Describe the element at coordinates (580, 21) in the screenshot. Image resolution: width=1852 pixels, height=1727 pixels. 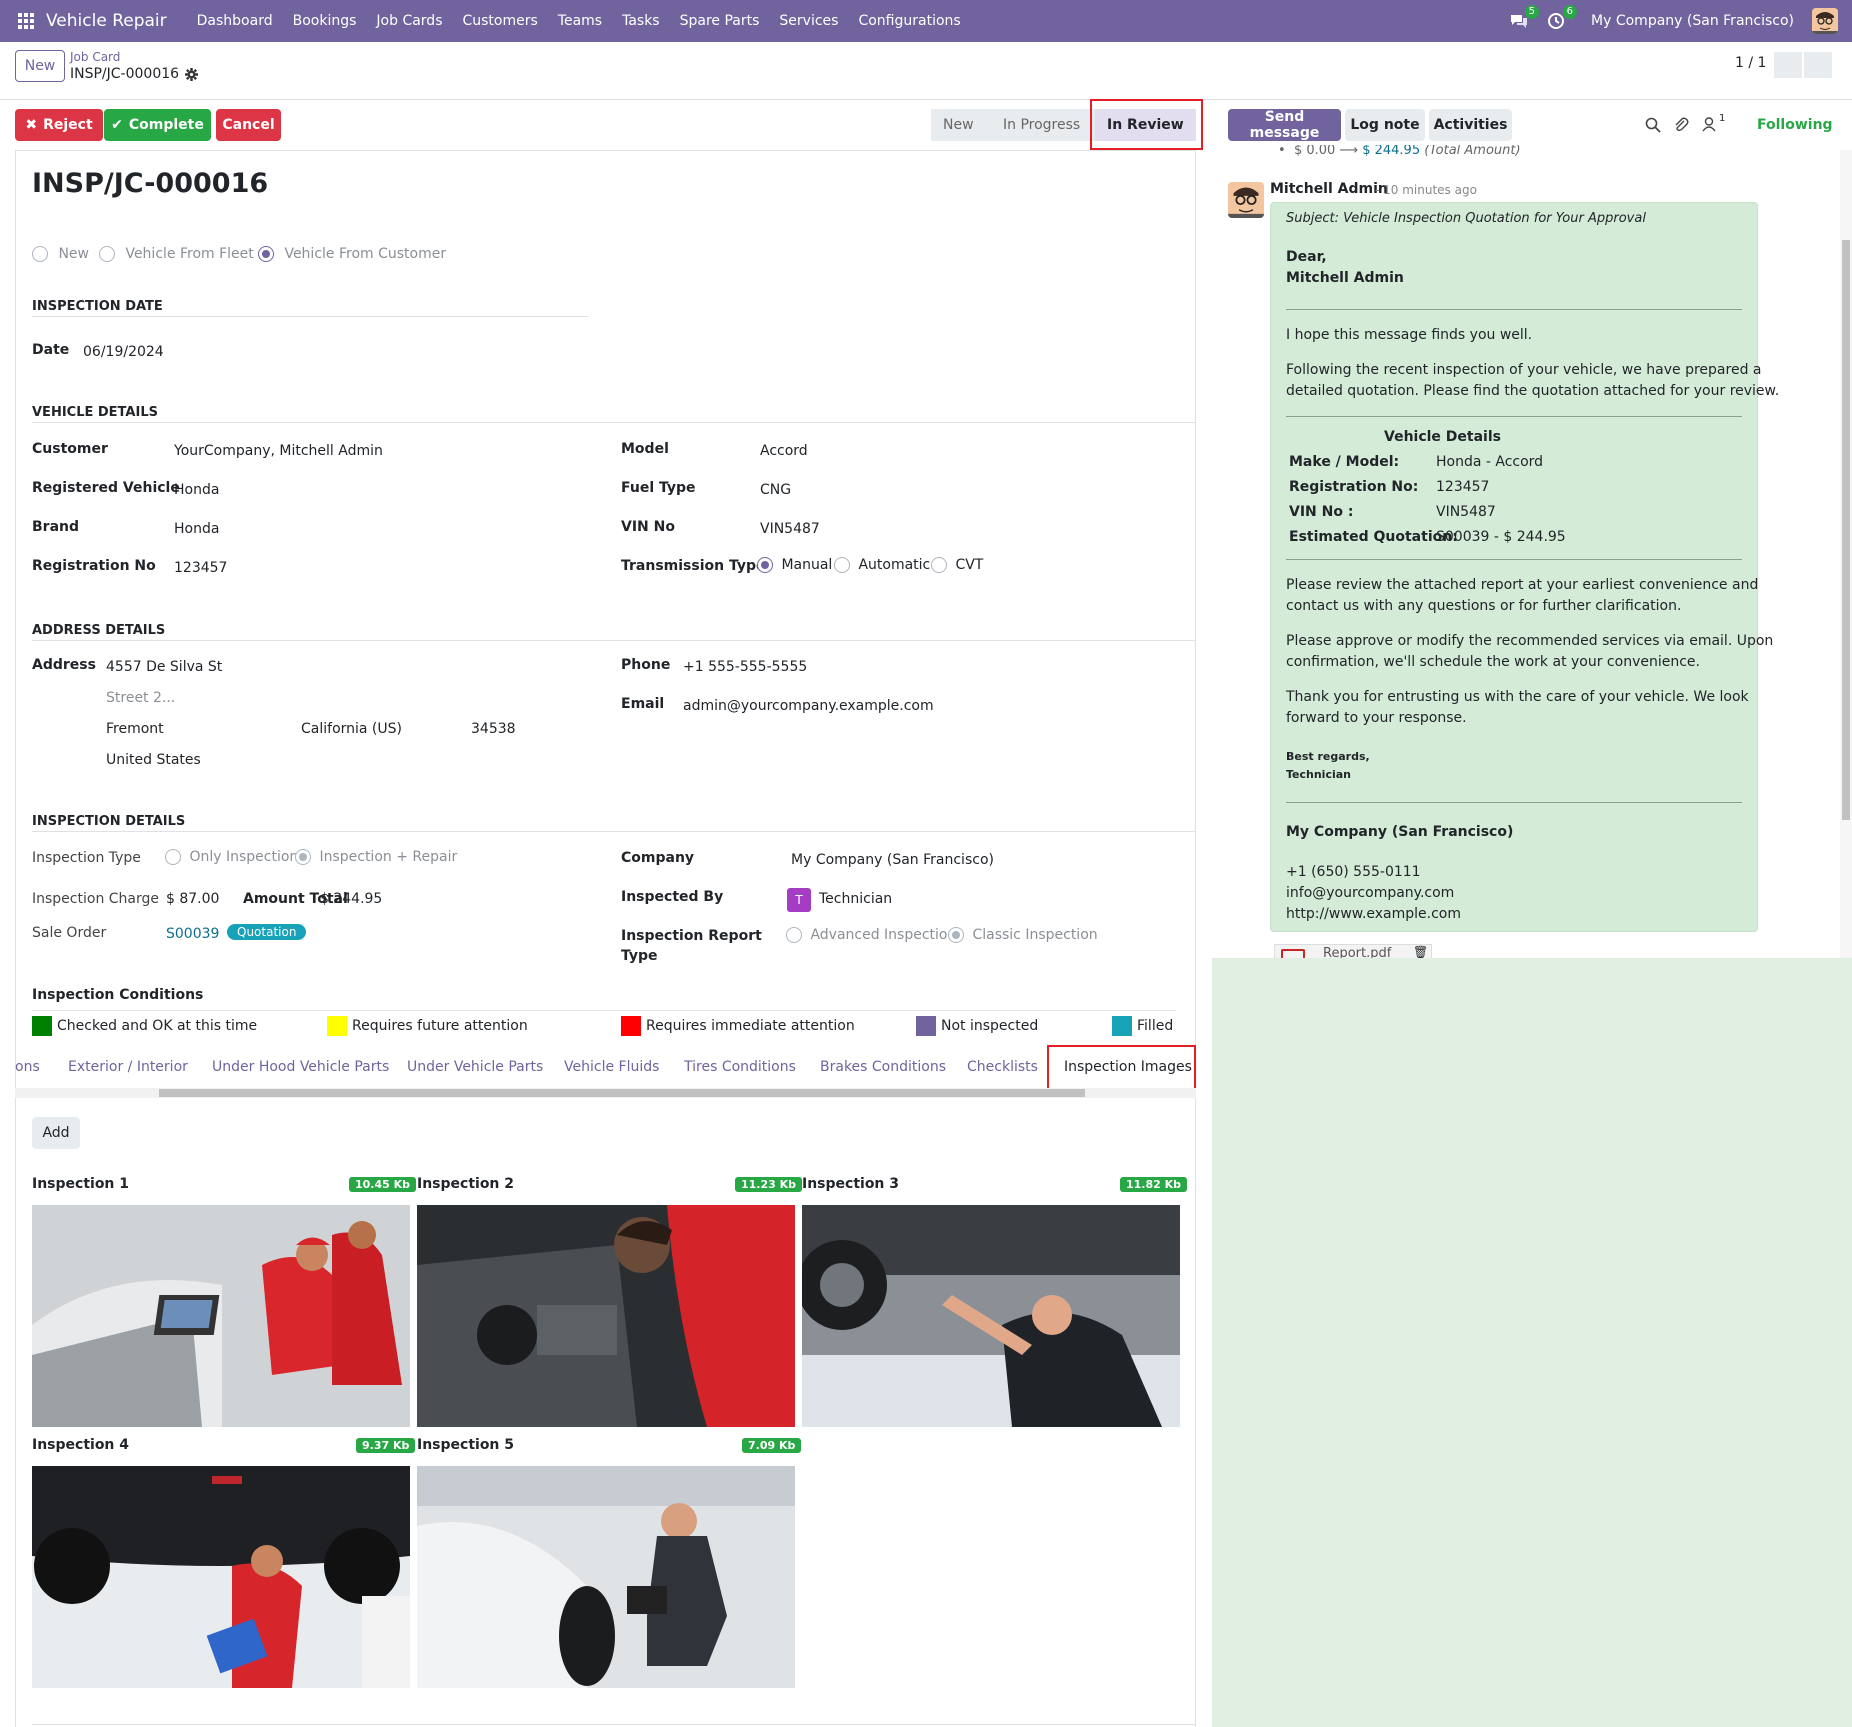
I see `menu-teams: Teams` at that location.